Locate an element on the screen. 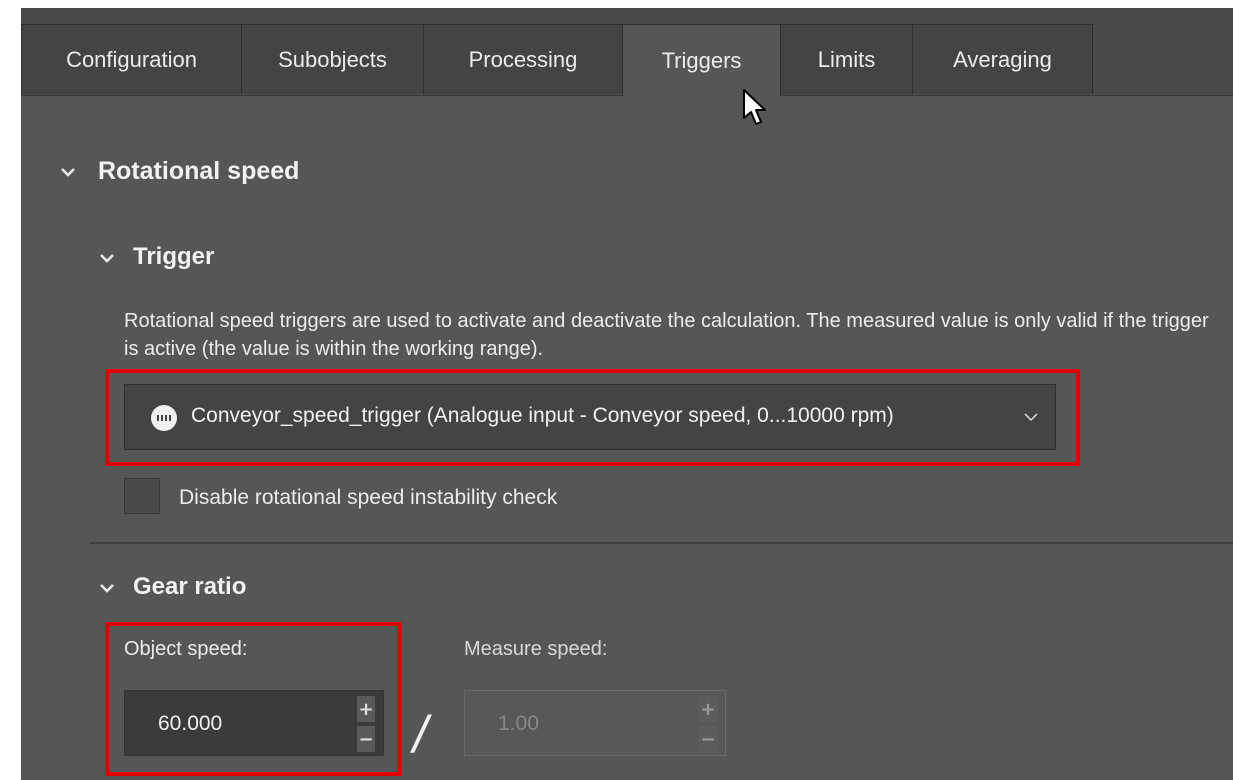 The image size is (1233, 780). tab-label: Limits is located at coordinates (846, 59).